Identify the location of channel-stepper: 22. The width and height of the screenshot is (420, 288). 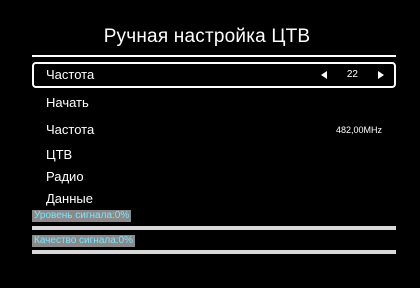
(352, 75).